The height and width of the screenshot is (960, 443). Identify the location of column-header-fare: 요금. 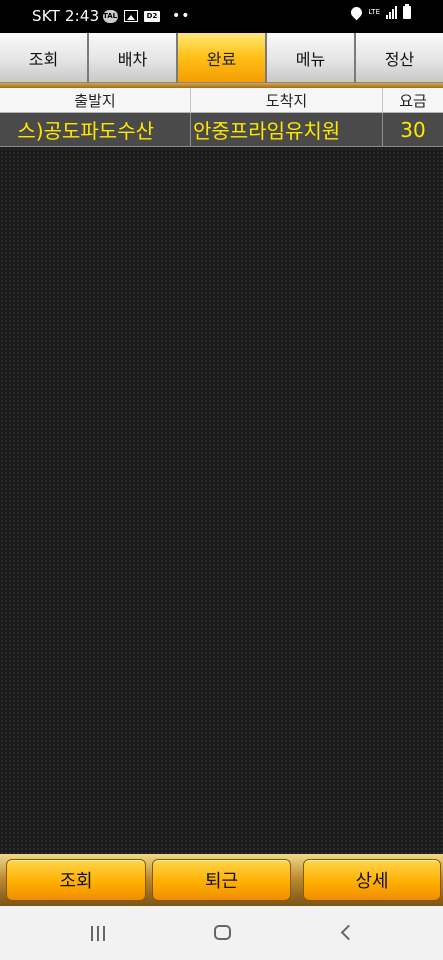
(413, 100).